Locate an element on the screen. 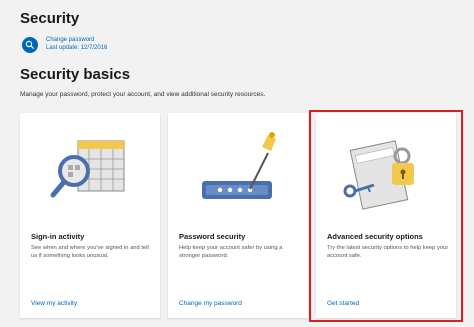 This screenshot has height=327, width=474. change-my-password-link: Change my password is located at coordinates (210, 303).